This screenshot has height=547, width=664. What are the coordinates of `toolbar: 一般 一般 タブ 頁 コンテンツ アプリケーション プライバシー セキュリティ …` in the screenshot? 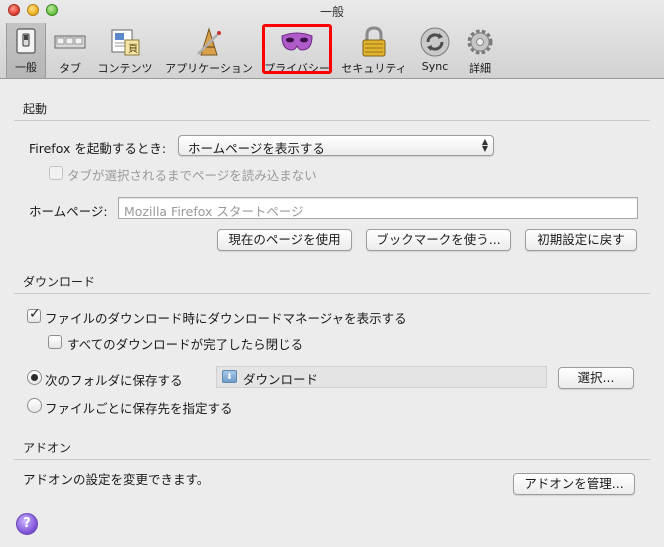 It's located at (332, 39).